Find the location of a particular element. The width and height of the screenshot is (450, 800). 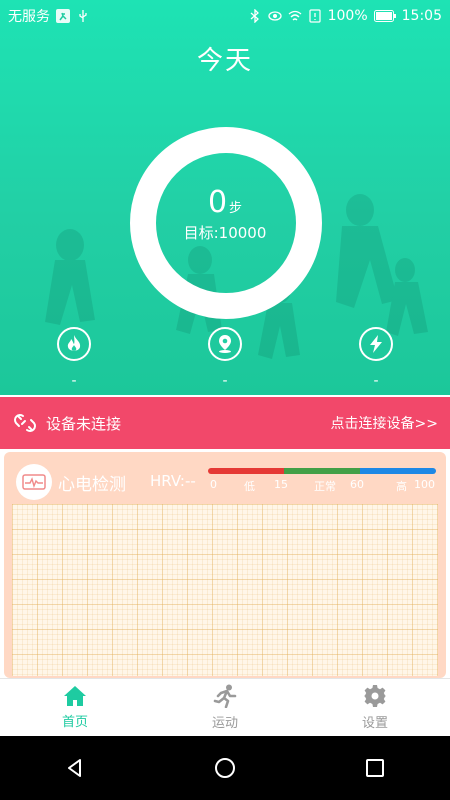

ecg-header: 心电检测 HRV:-- 0 低 15 正常 60 高 100 is located at coordinates (226, 481).